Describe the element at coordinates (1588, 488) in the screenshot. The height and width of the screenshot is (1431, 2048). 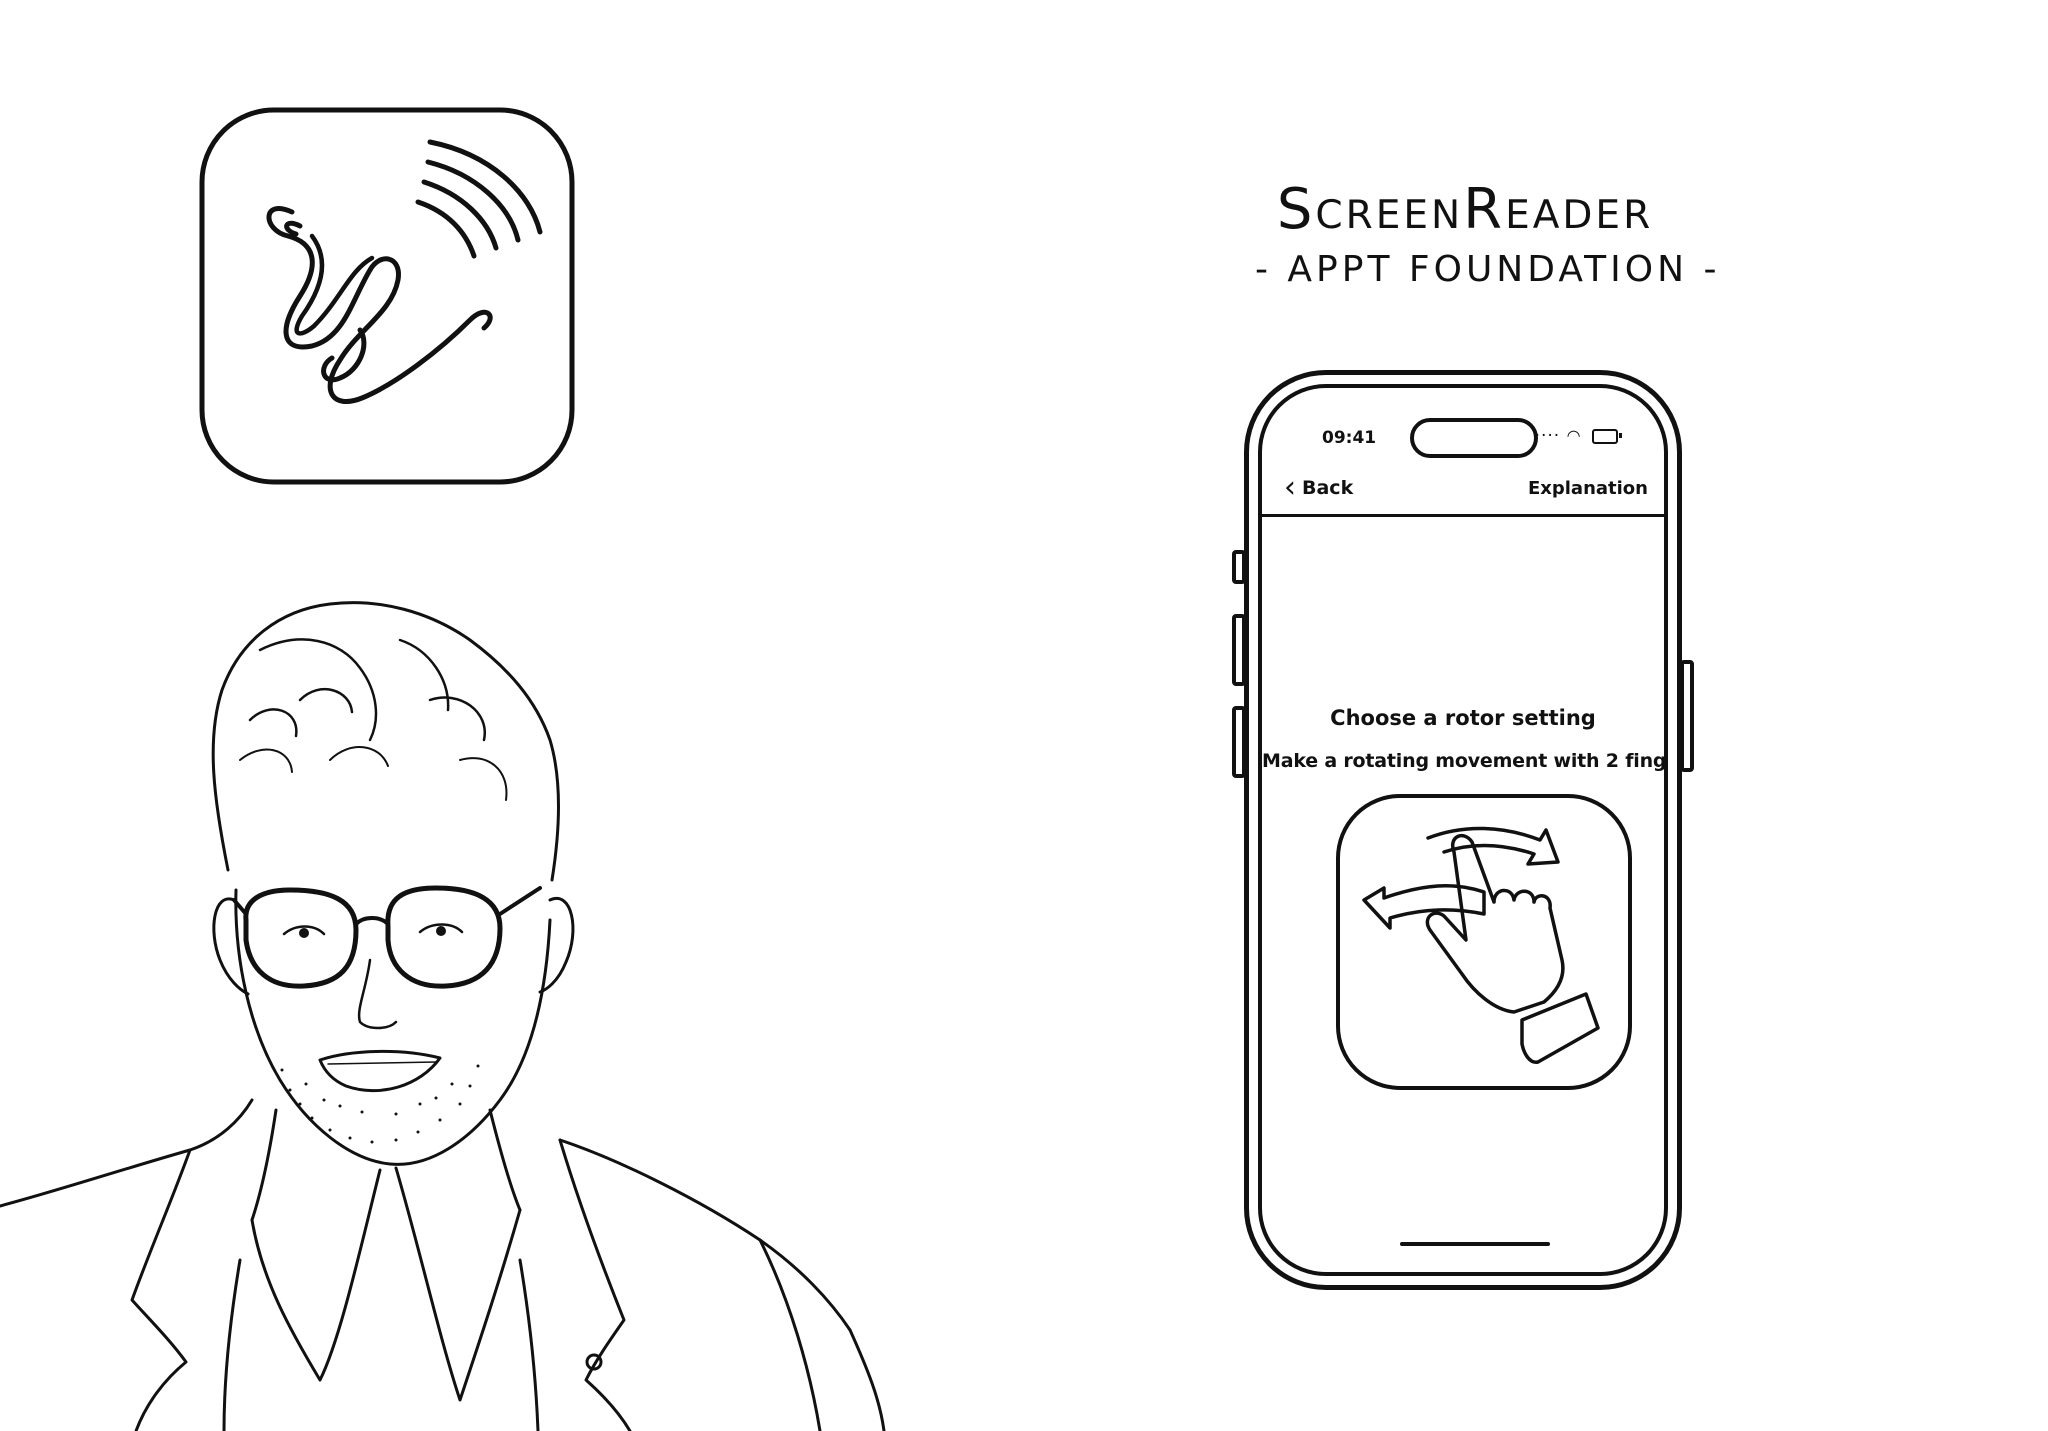
I see `explanation-button: Explanation` at that location.